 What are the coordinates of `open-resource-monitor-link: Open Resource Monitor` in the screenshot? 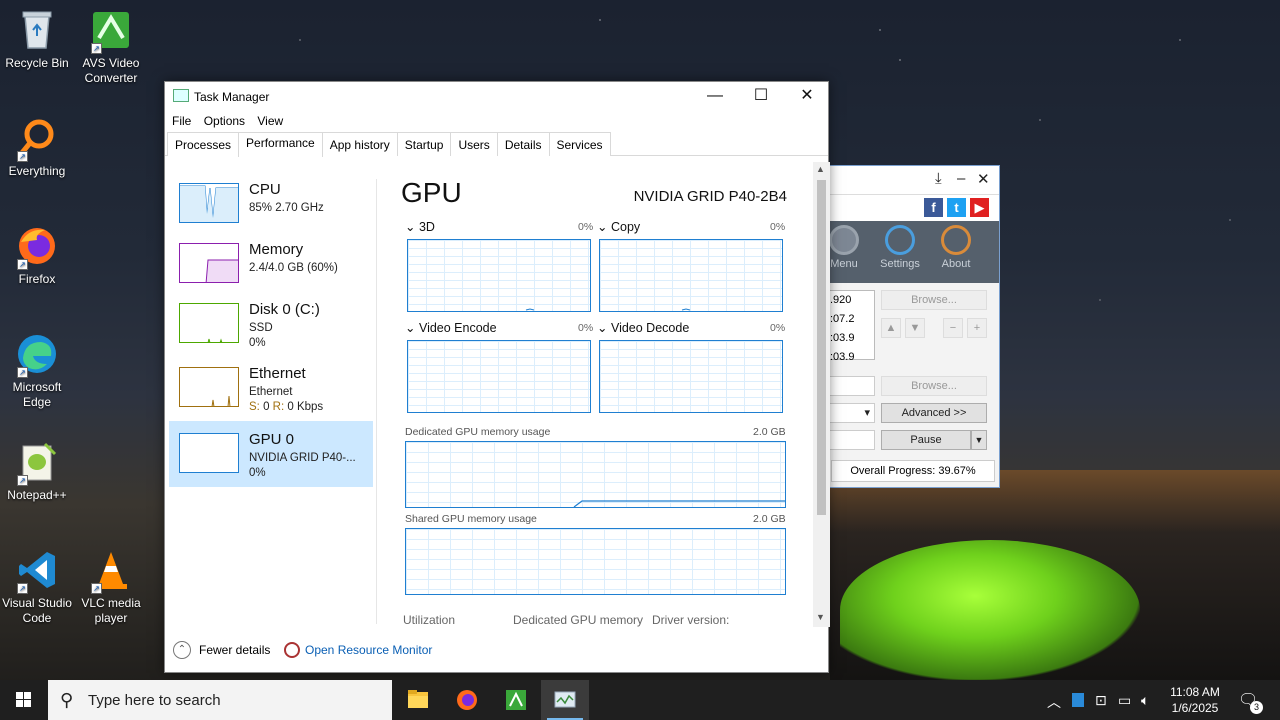 It's located at (368, 650).